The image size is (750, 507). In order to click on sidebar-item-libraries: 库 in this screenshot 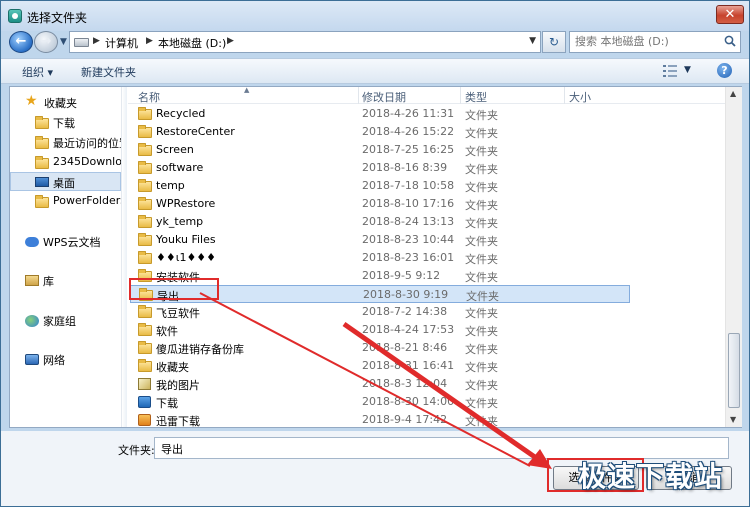, I will do `click(65, 280)`.